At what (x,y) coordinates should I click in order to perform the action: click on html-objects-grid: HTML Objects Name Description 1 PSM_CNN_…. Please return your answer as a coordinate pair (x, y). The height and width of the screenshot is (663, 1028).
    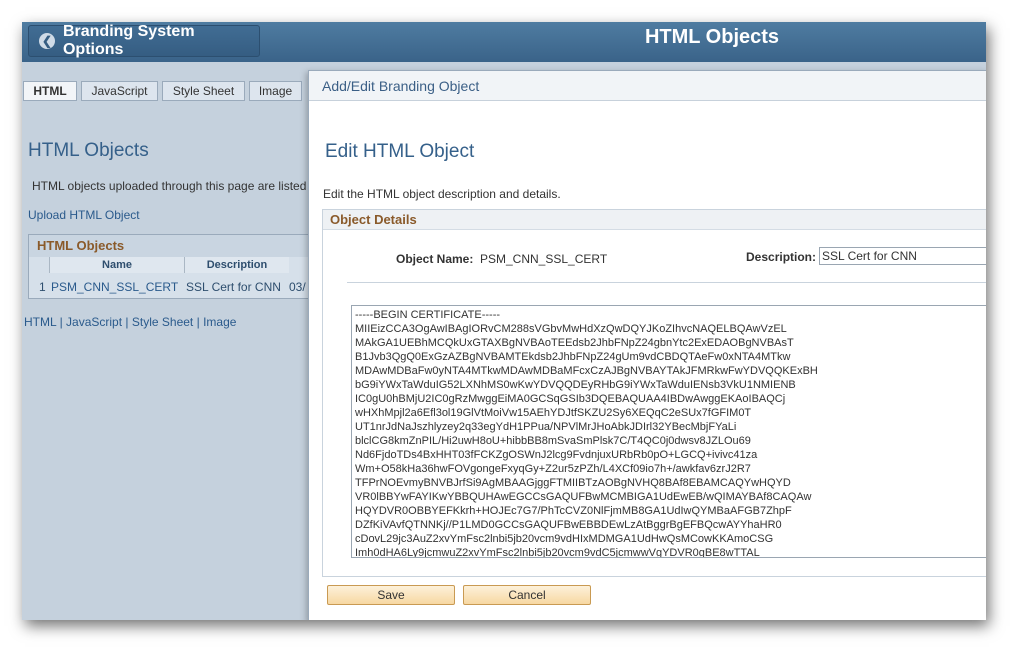
    Looking at the image, I should click on (183, 266).